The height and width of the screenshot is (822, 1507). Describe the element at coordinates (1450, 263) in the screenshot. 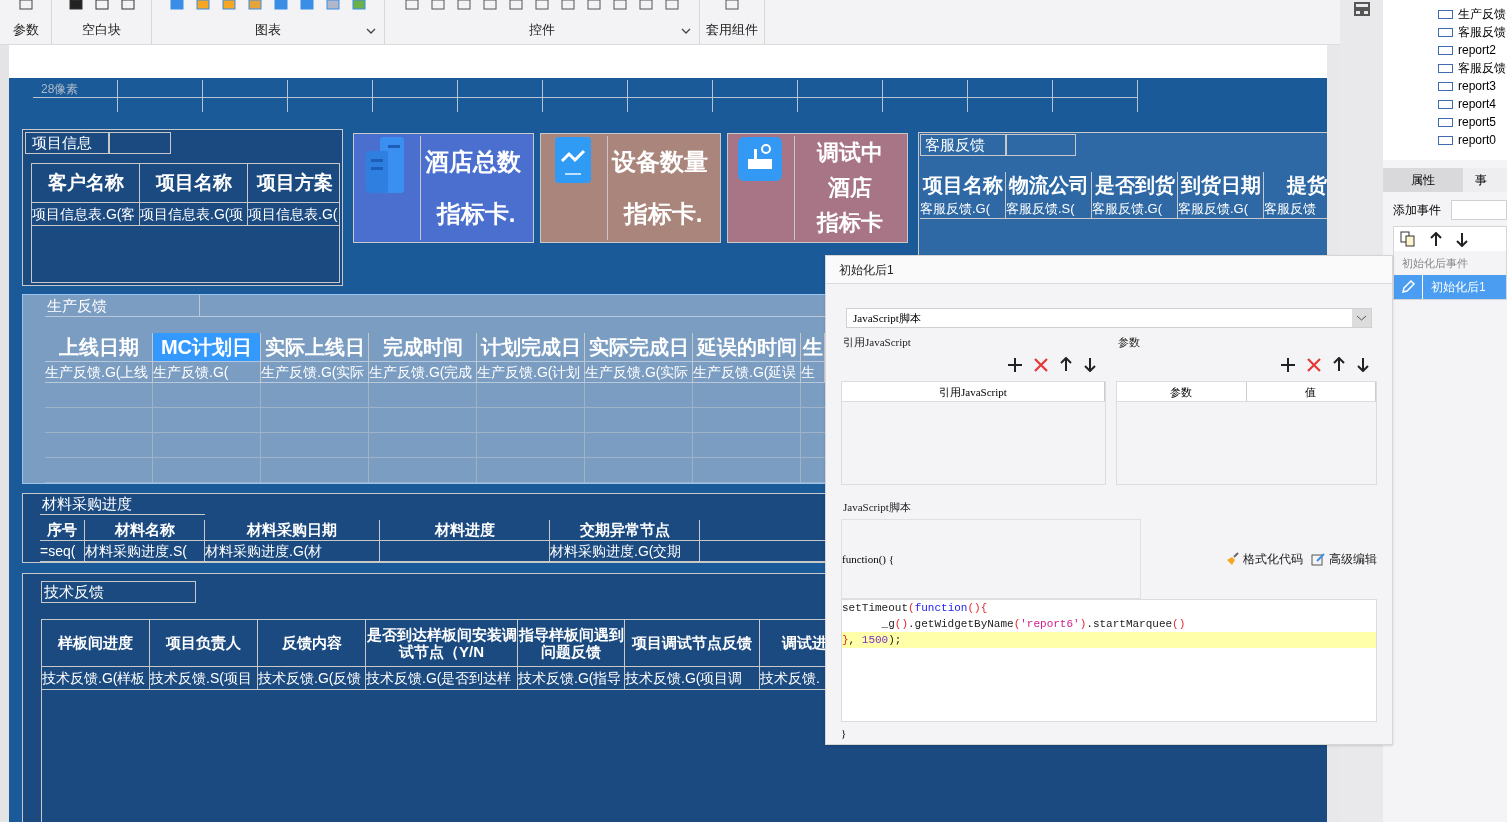

I see `event-group-label: 初始化后事件` at that location.